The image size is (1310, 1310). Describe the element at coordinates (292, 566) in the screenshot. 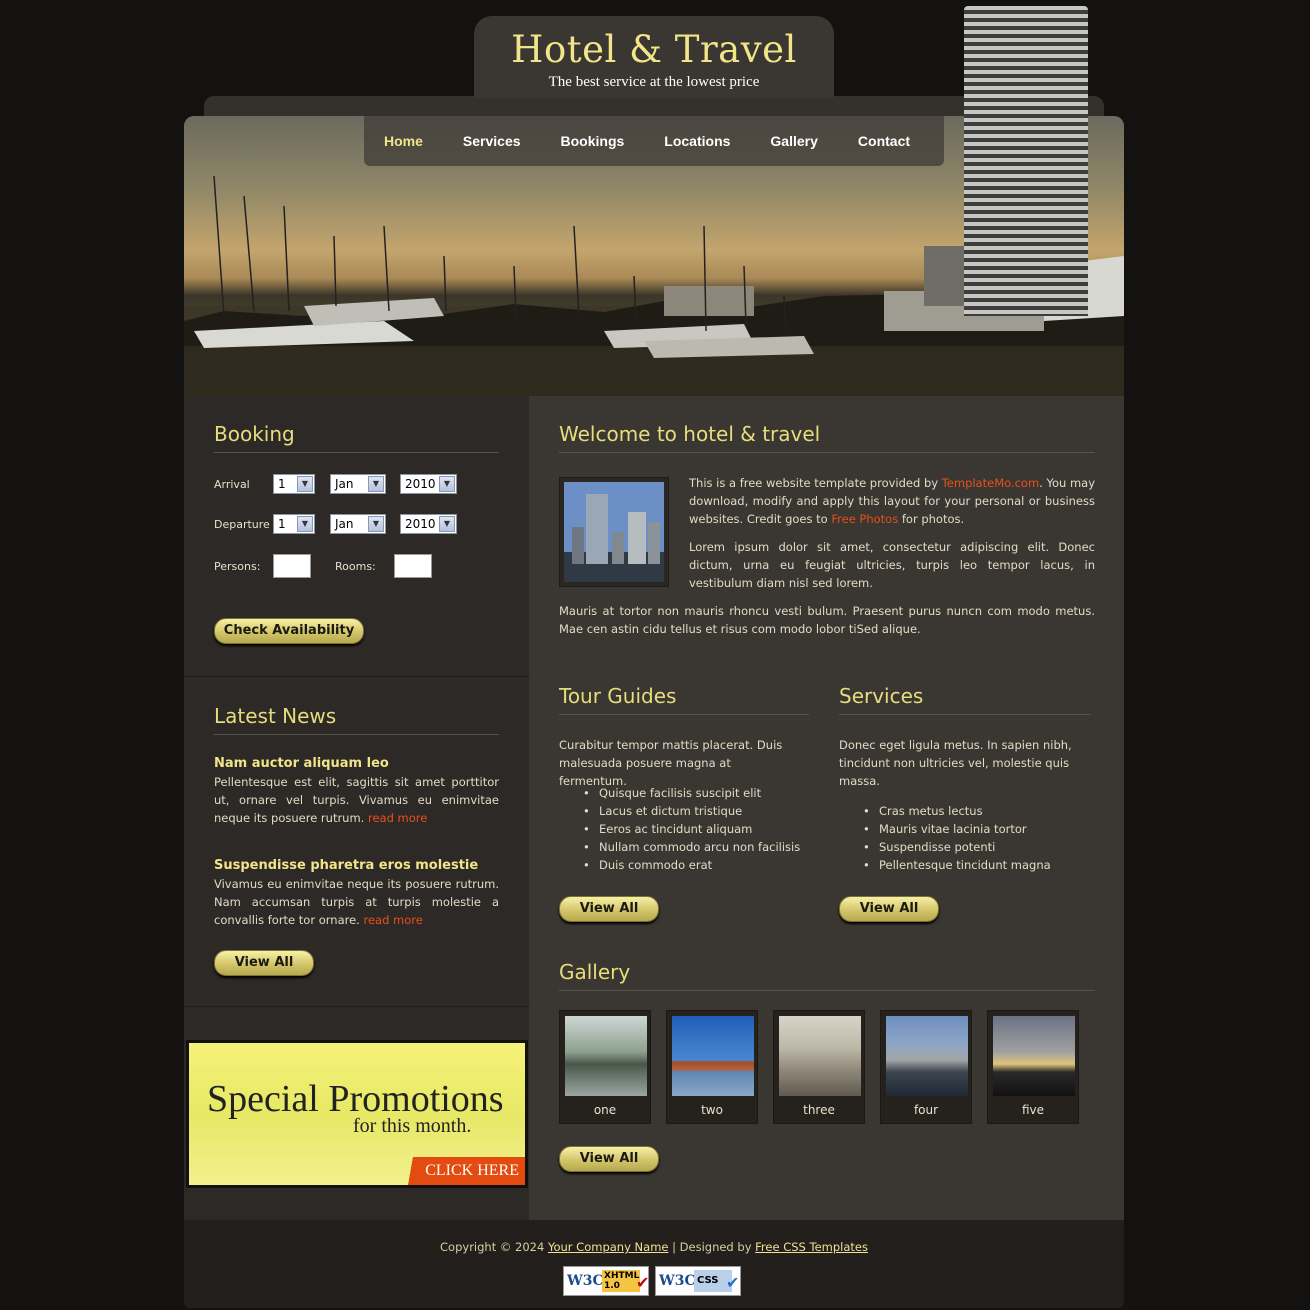

I see `persons-input` at that location.